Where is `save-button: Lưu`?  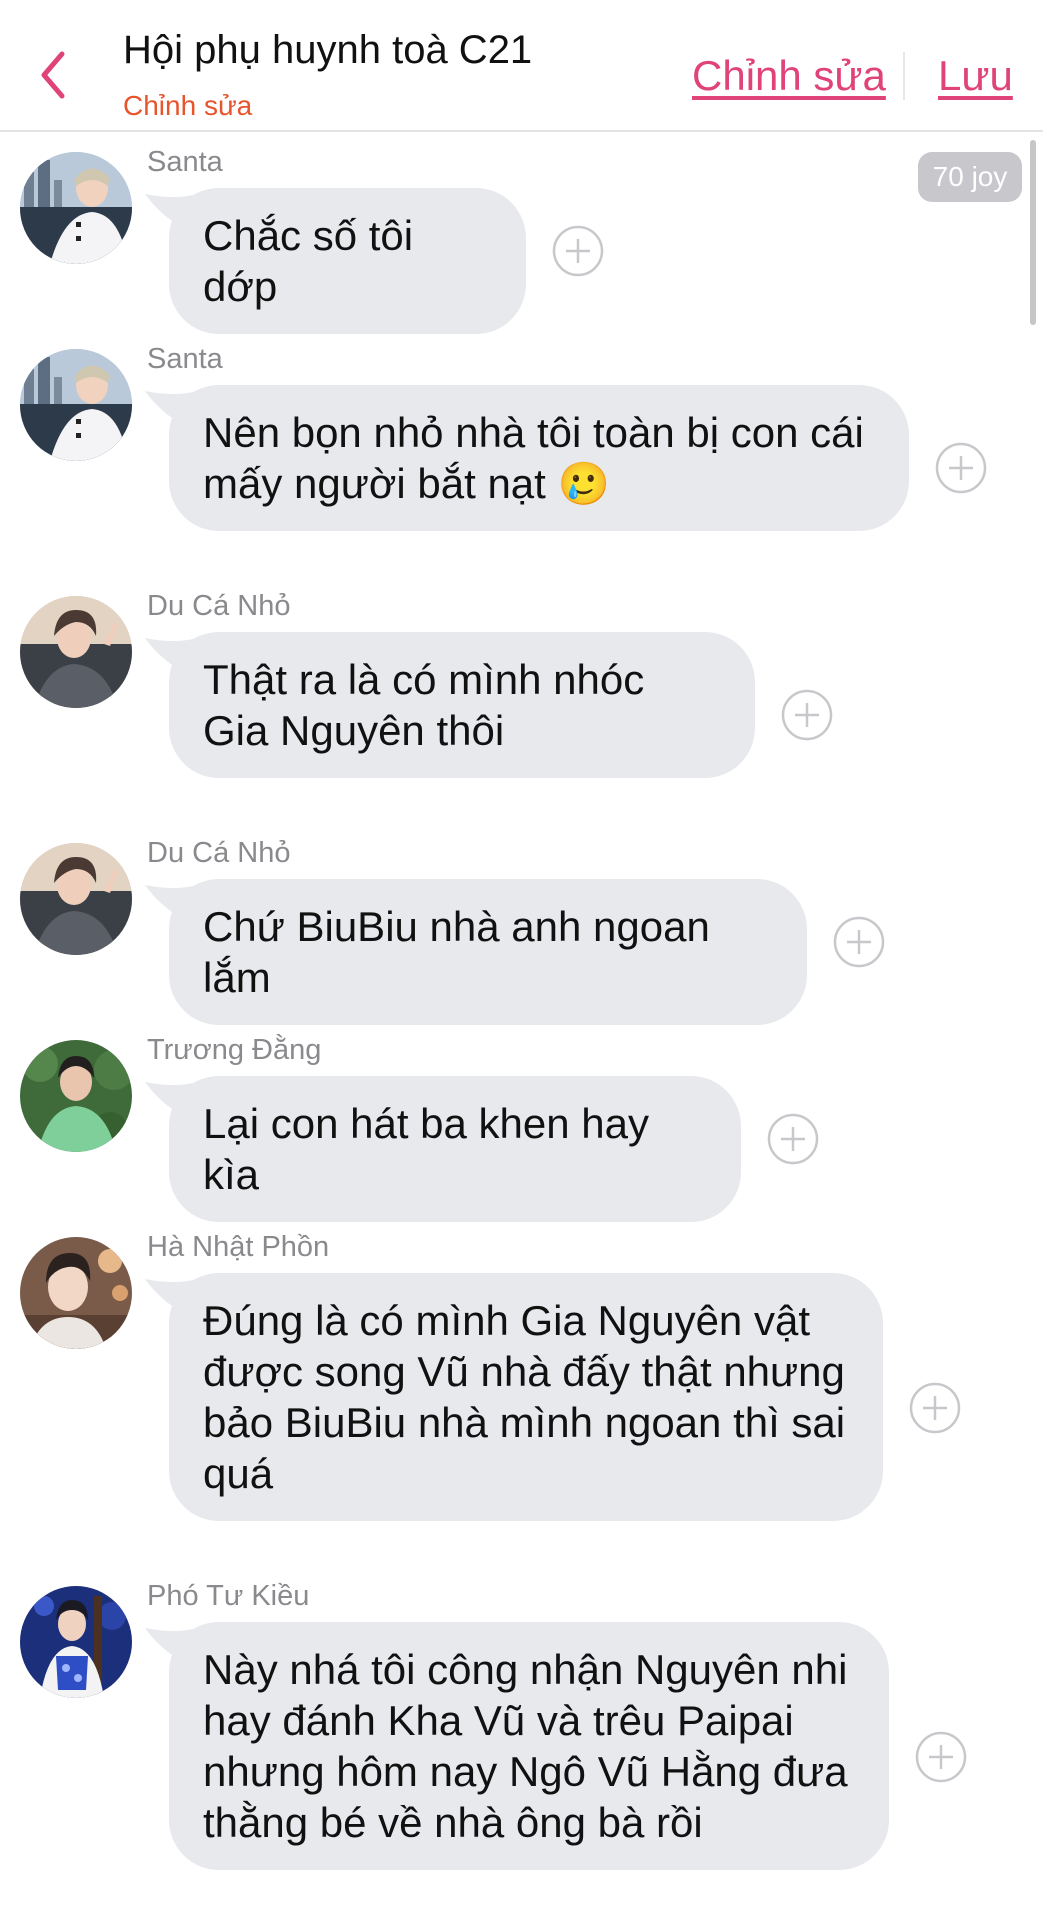
save-button: Lưu is located at coordinates (975, 76).